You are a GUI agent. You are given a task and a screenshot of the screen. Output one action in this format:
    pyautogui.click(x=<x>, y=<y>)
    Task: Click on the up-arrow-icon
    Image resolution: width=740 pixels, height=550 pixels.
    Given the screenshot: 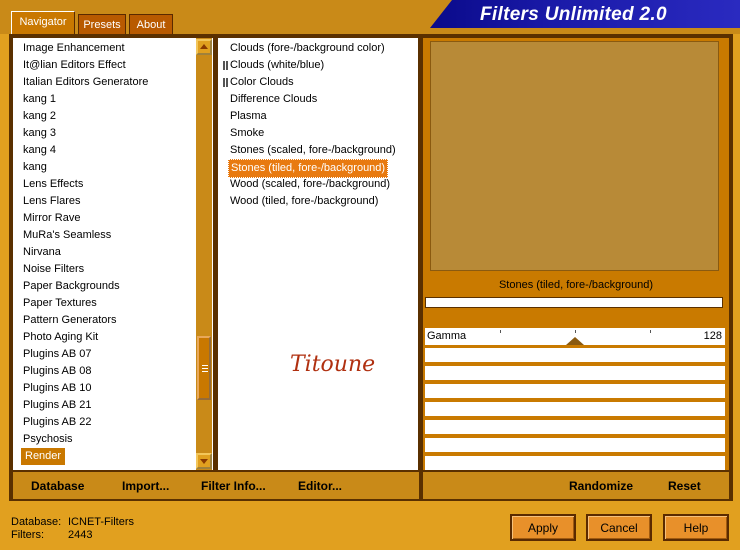 What is the action you would take?
    pyautogui.click(x=204, y=46)
    